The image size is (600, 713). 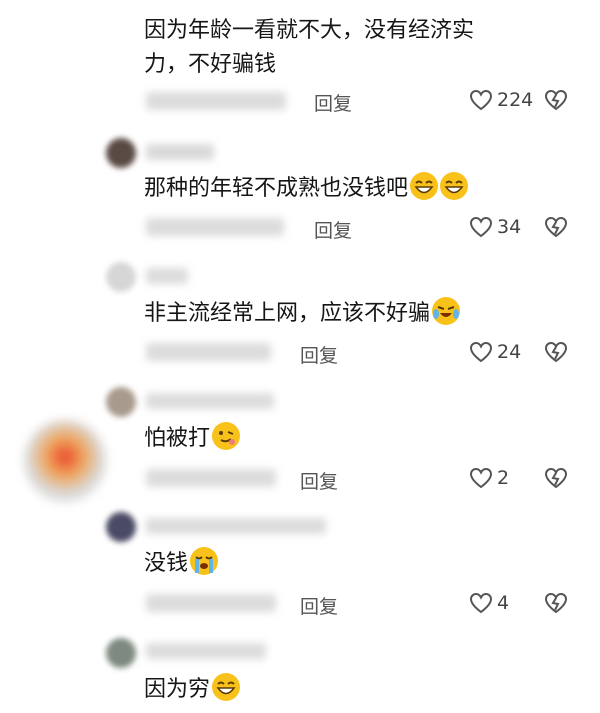 I want to click on comment-3-username-blurred, so click(x=167, y=276).